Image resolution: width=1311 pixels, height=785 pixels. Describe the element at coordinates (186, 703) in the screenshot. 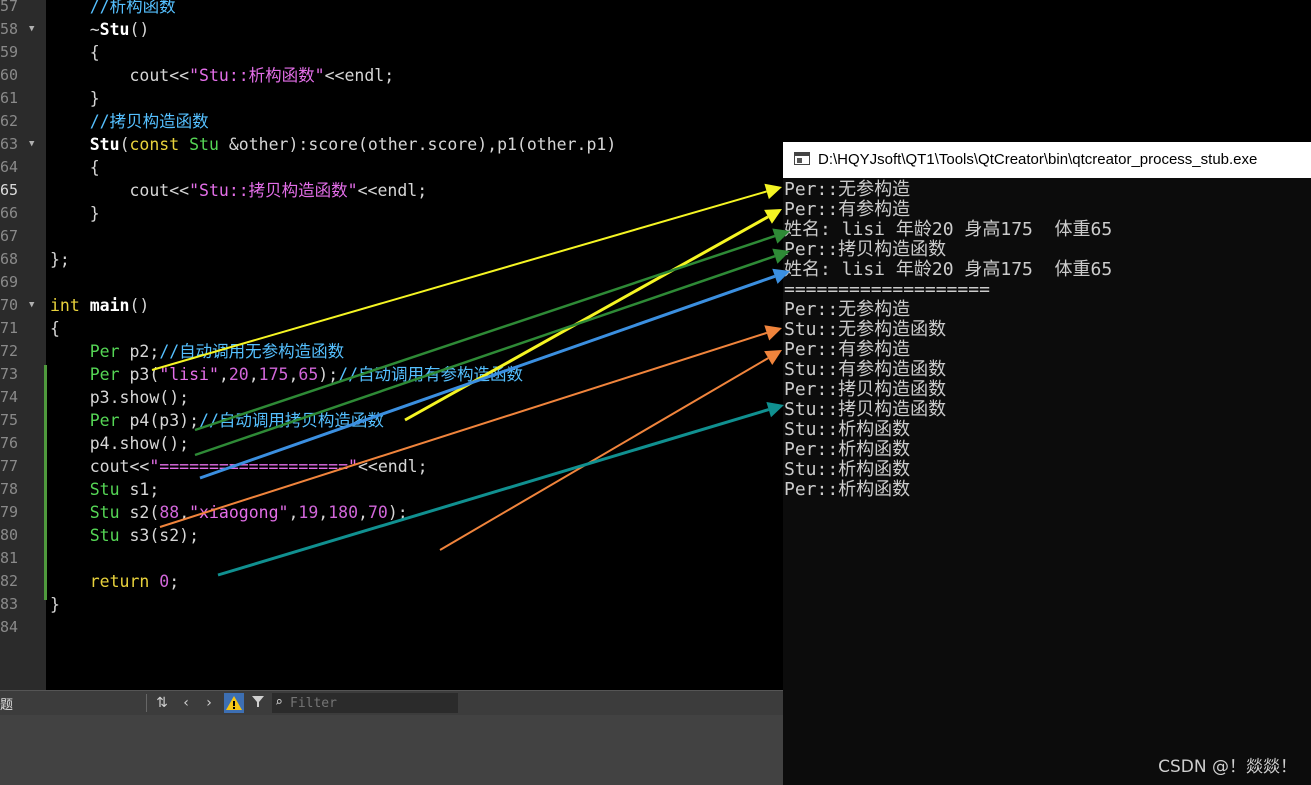

I see `chevron-left-icon: ‹` at that location.